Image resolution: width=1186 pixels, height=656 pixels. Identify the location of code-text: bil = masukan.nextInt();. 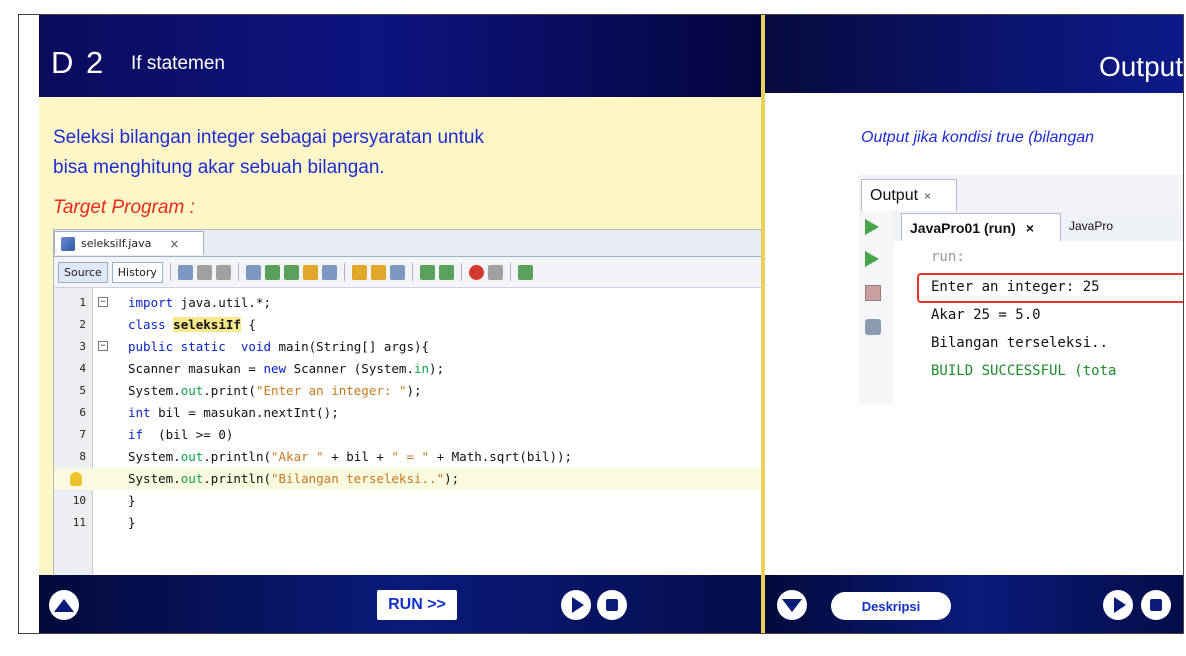
(244, 412).